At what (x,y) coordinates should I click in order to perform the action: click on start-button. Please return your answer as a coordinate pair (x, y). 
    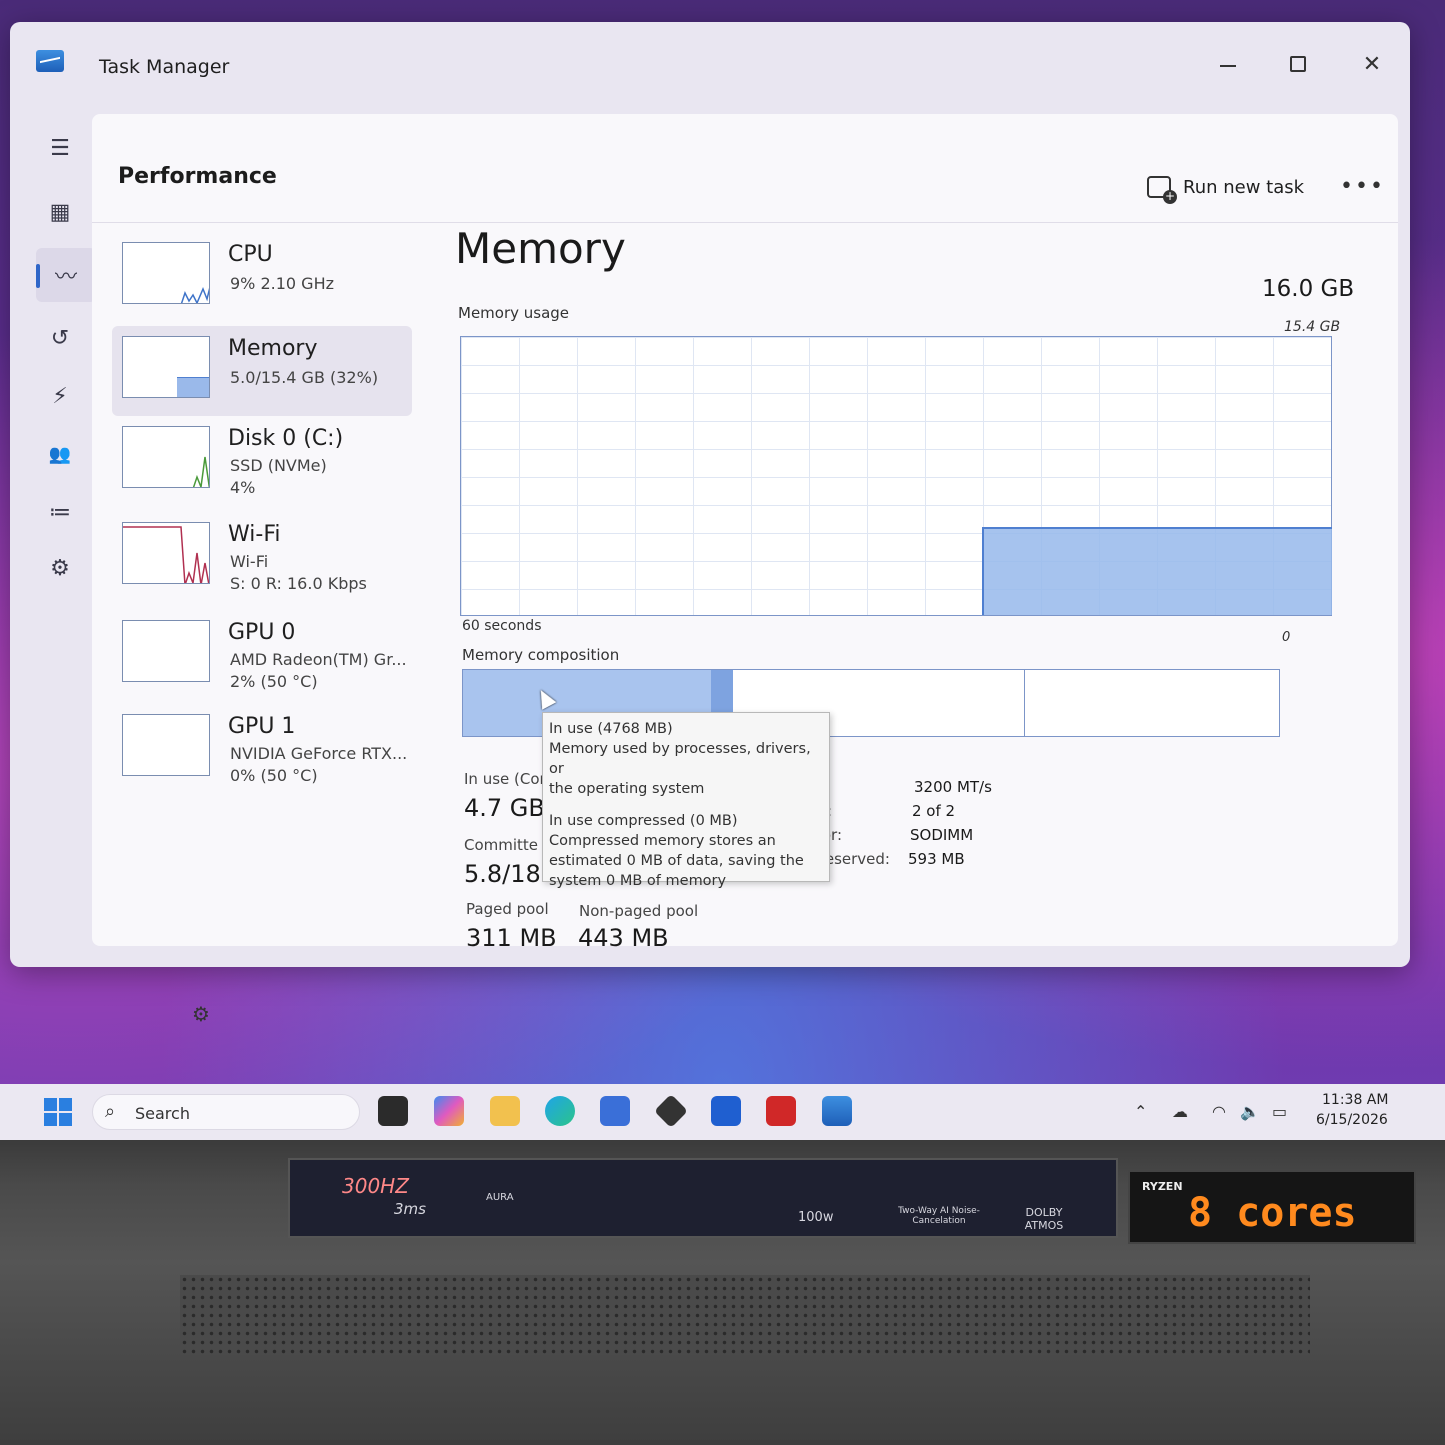
    Looking at the image, I should click on (58, 1112).